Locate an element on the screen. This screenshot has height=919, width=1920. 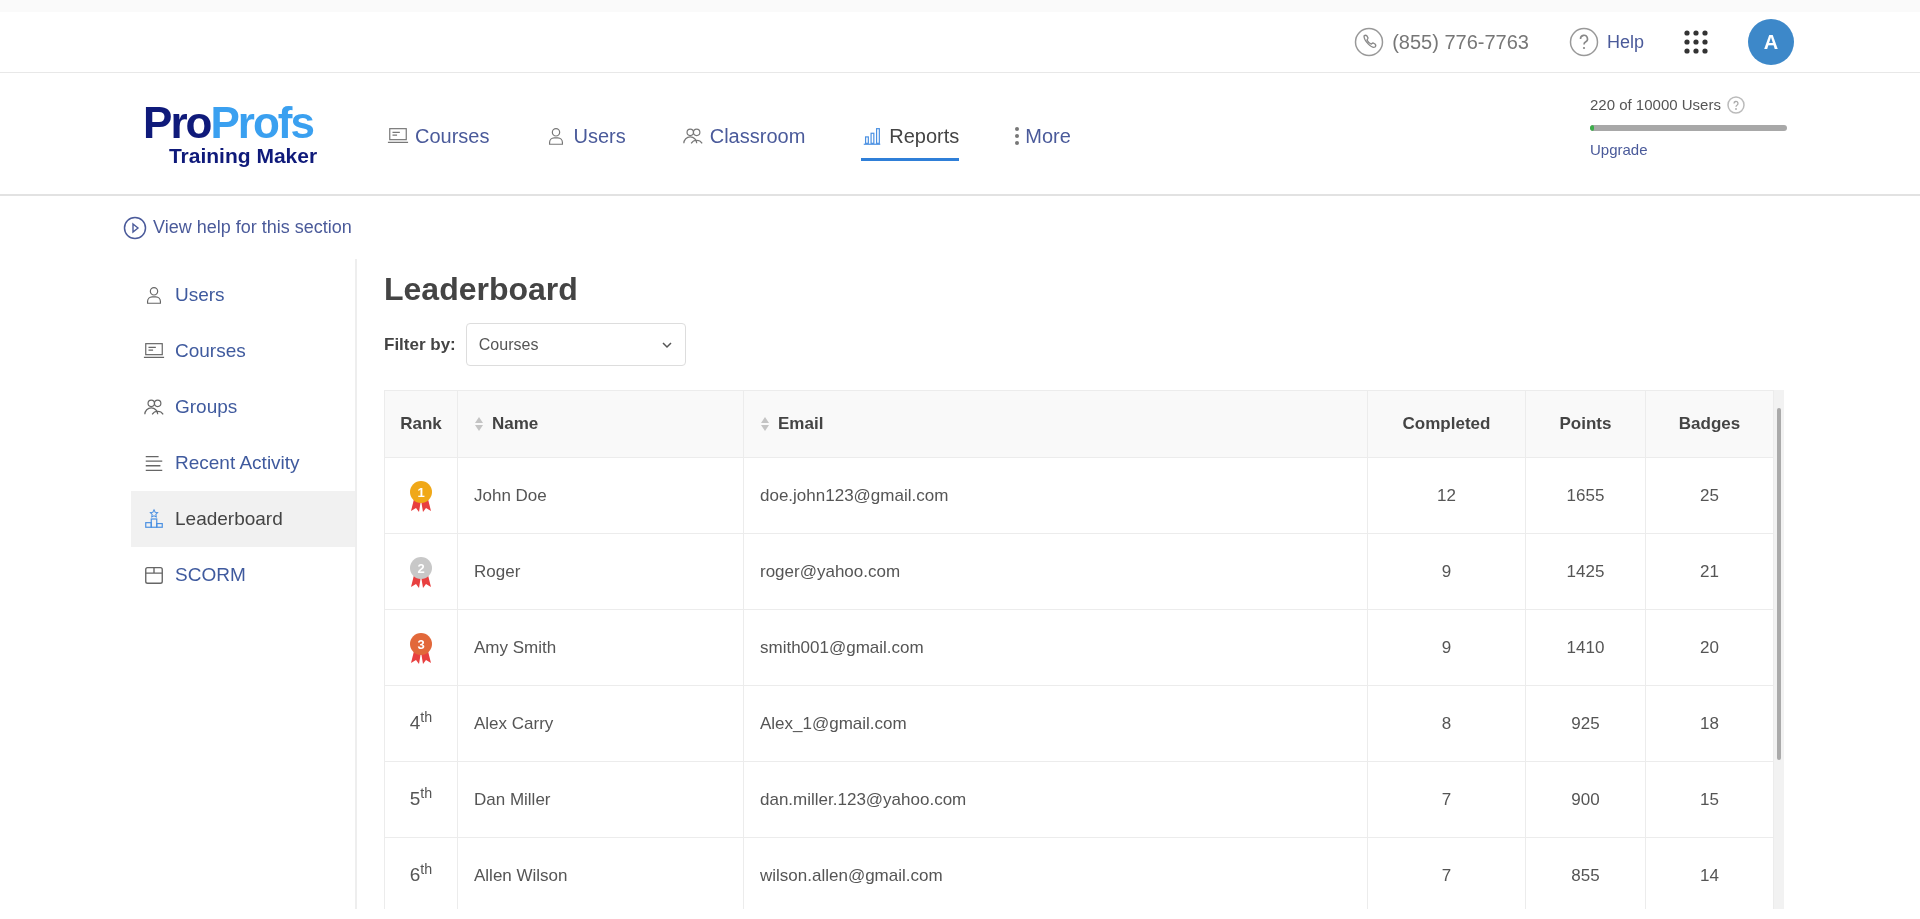
table-cell: 8 is located at coordinates (1446, 723).